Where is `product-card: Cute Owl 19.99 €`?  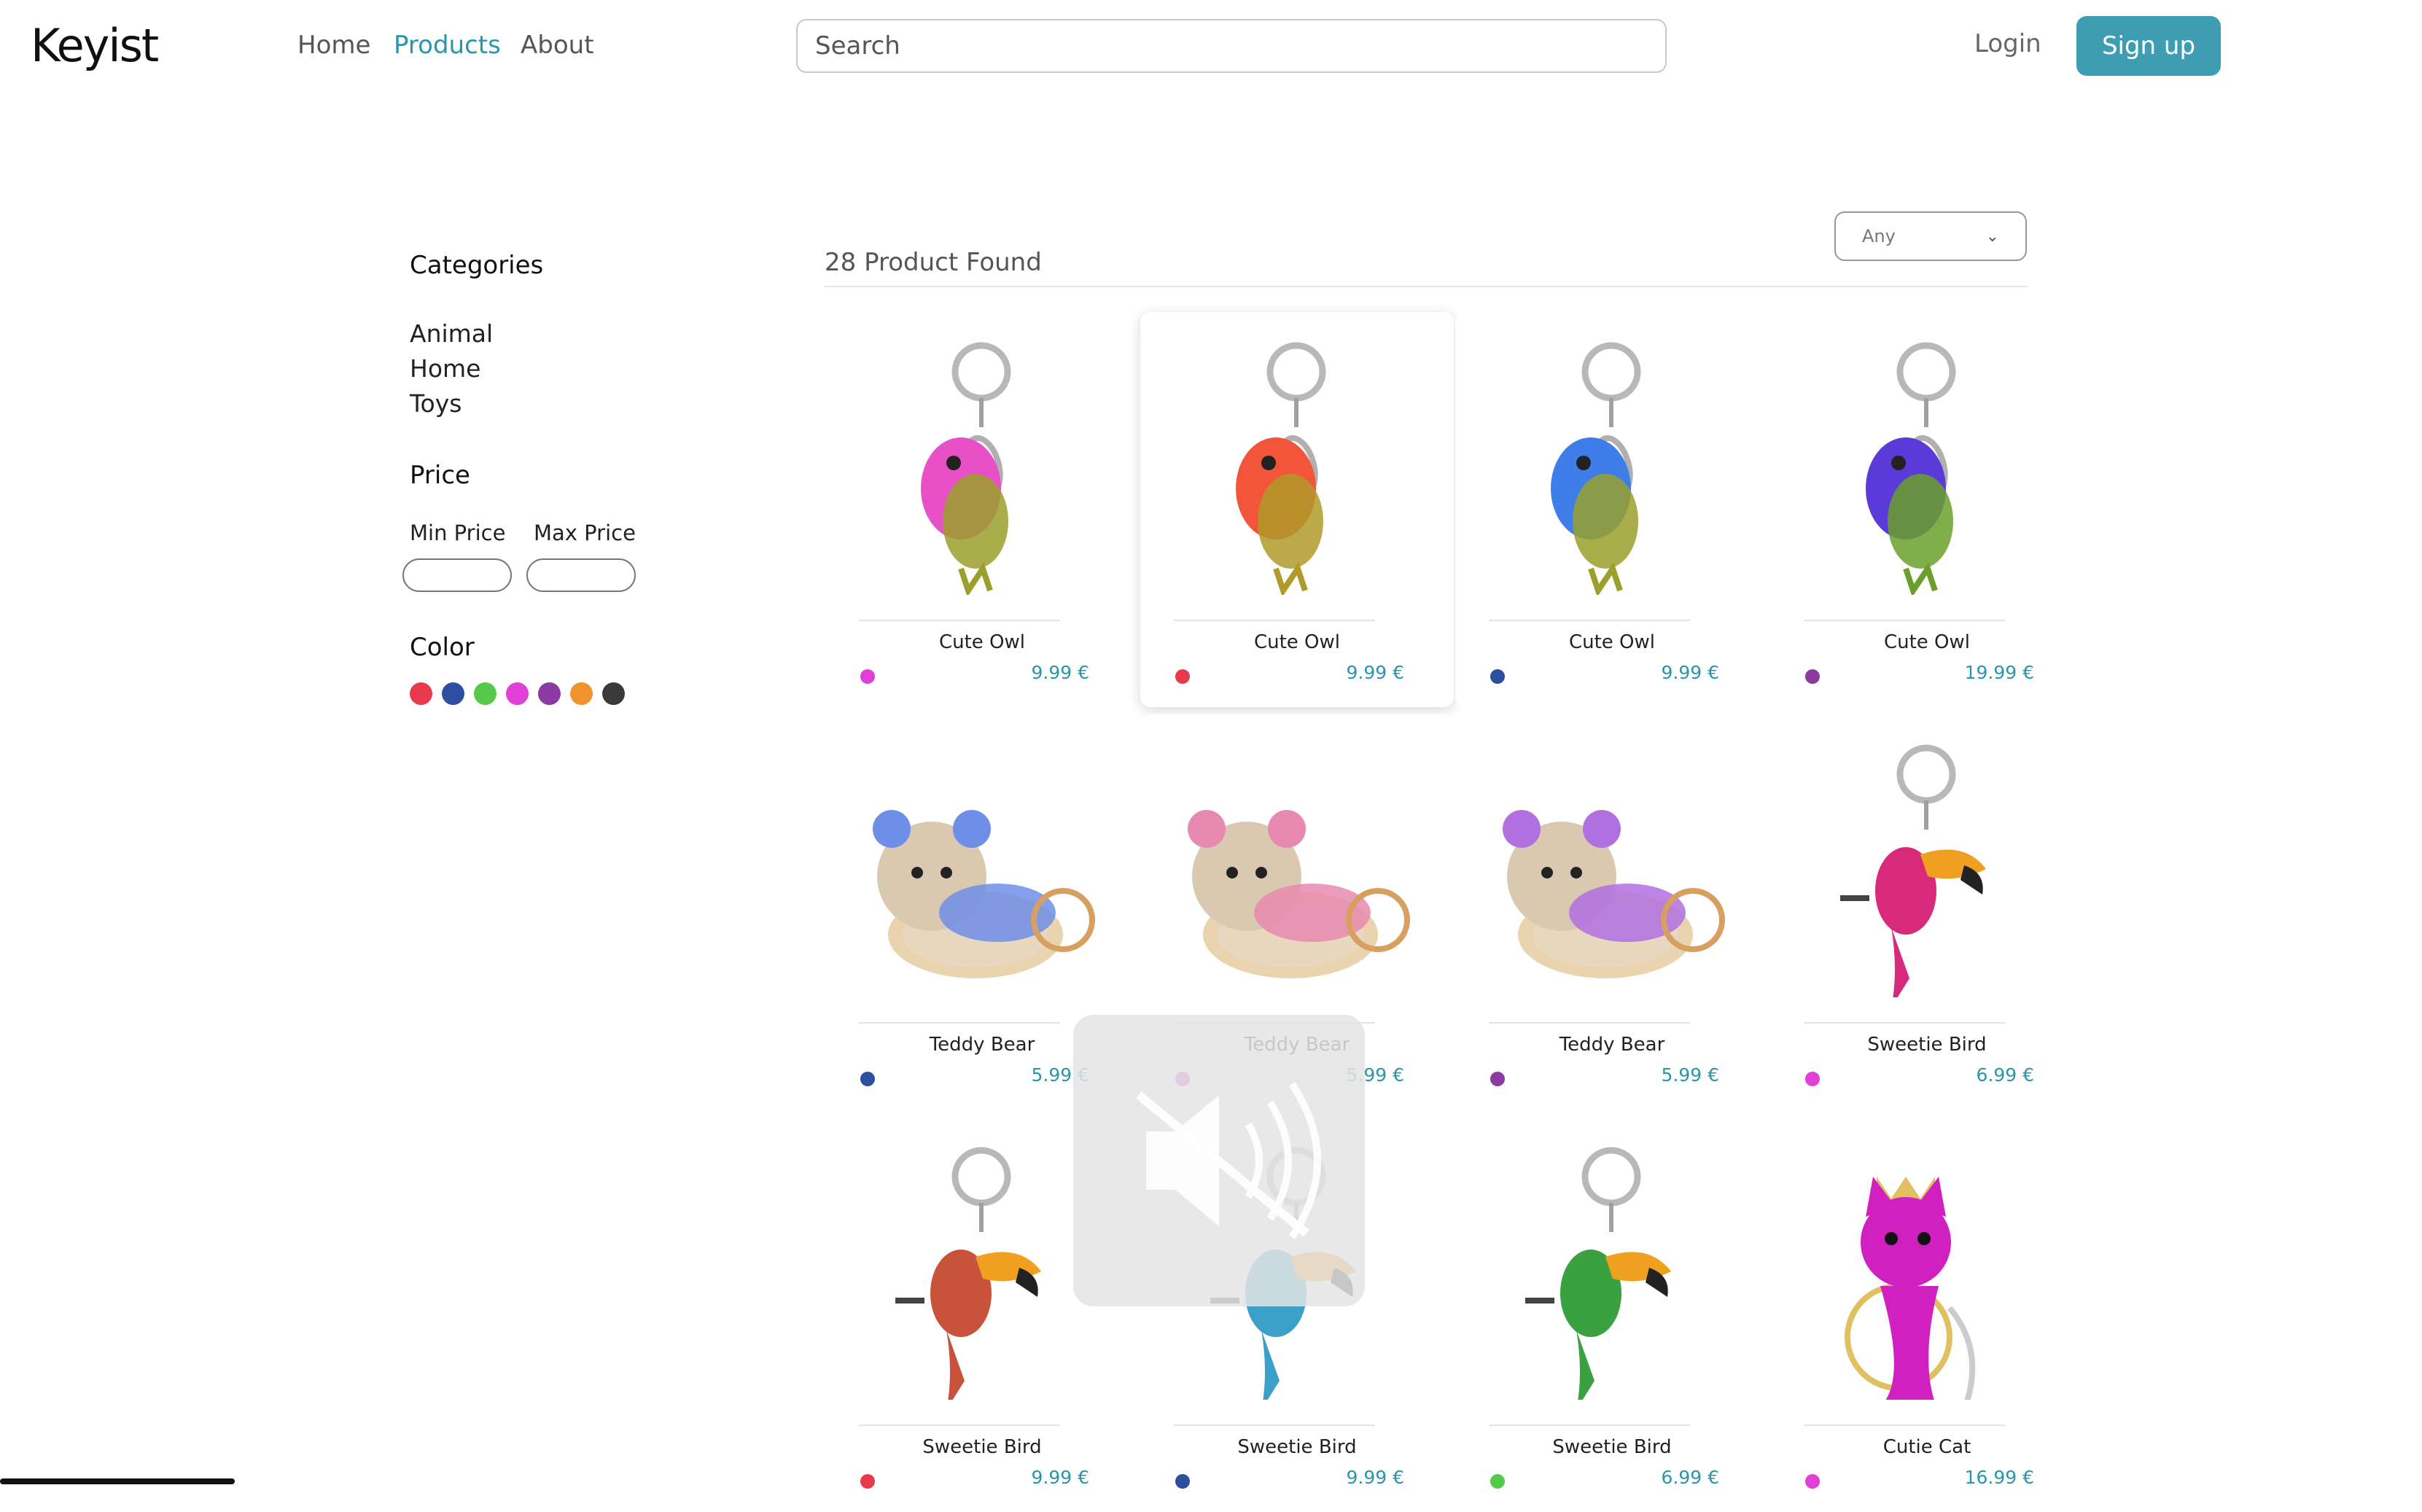 product-card: Cute Owl 19.99 € is located at coordinates (1927, 509).